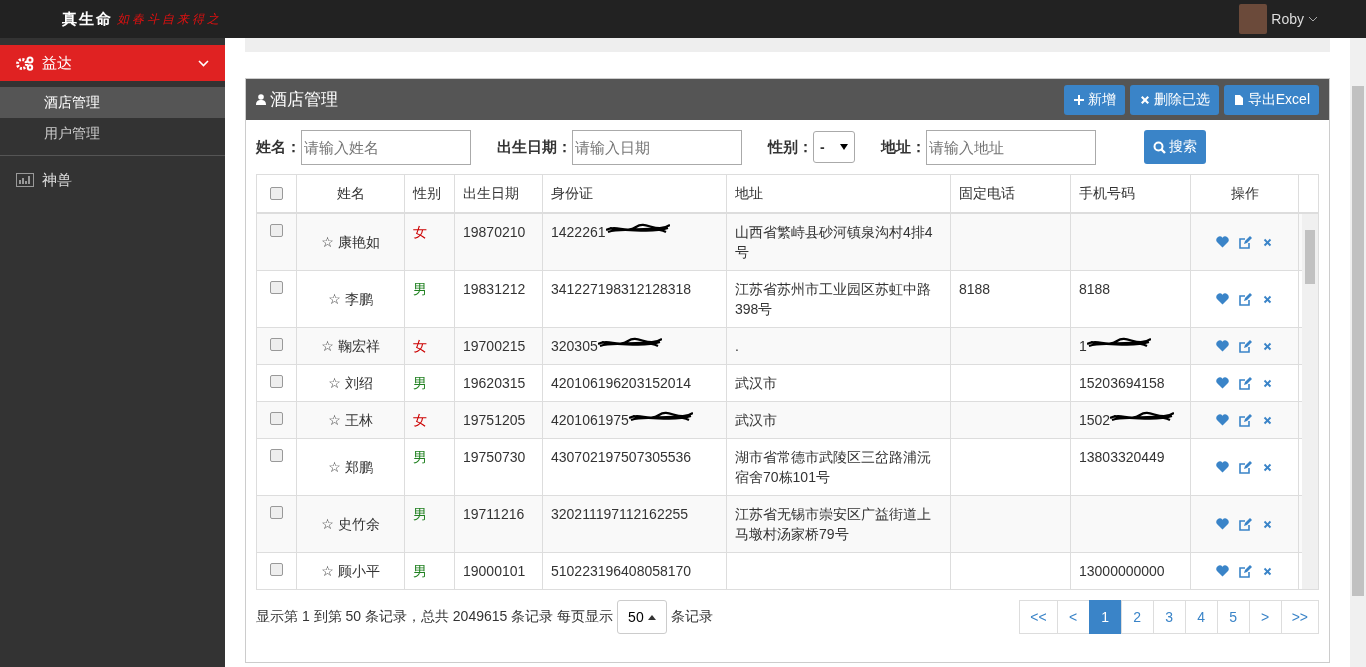  What do you see at coordinates (1122, 571) in the screenshot?
I see `table-cell-text: 13000000000` at bounding box center [1122, 571].